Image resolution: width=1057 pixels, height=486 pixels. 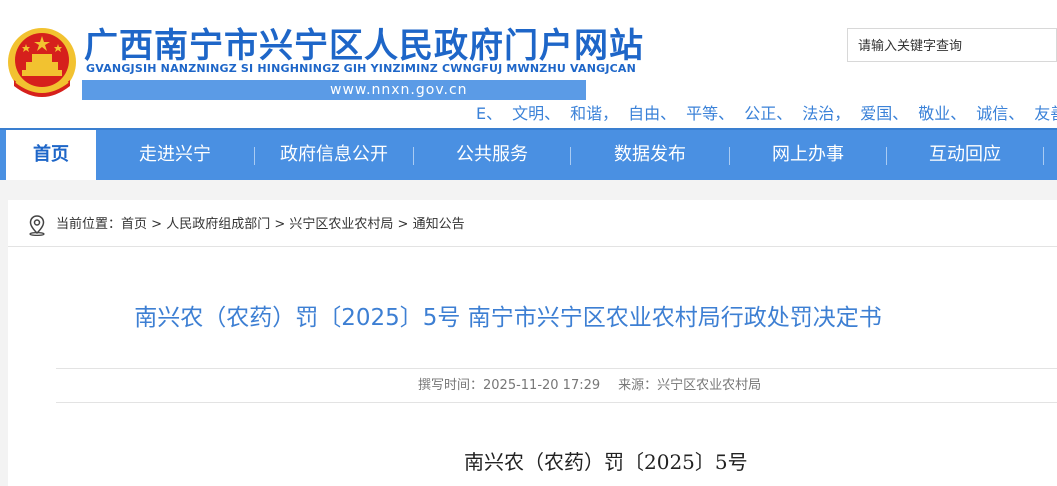 What do you see at coordinates (1043, 156) in the screenshot?
I see `nav-divider` at bounding box center [1043, 156].